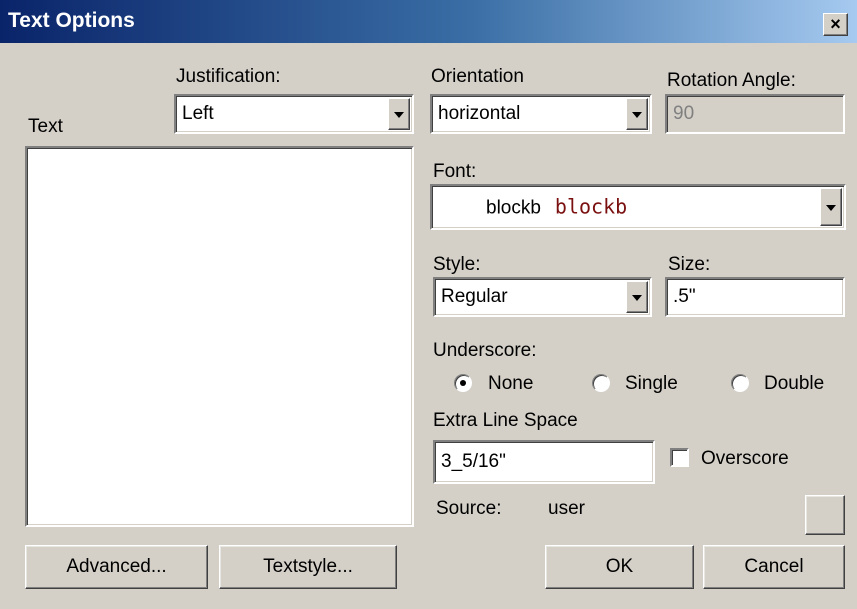 This screenshot has width=857, height=609. What do you see at coordinates (637, 297) in the screenshot?
I see `style-dropdown-button` at bounding box center [637, 297].